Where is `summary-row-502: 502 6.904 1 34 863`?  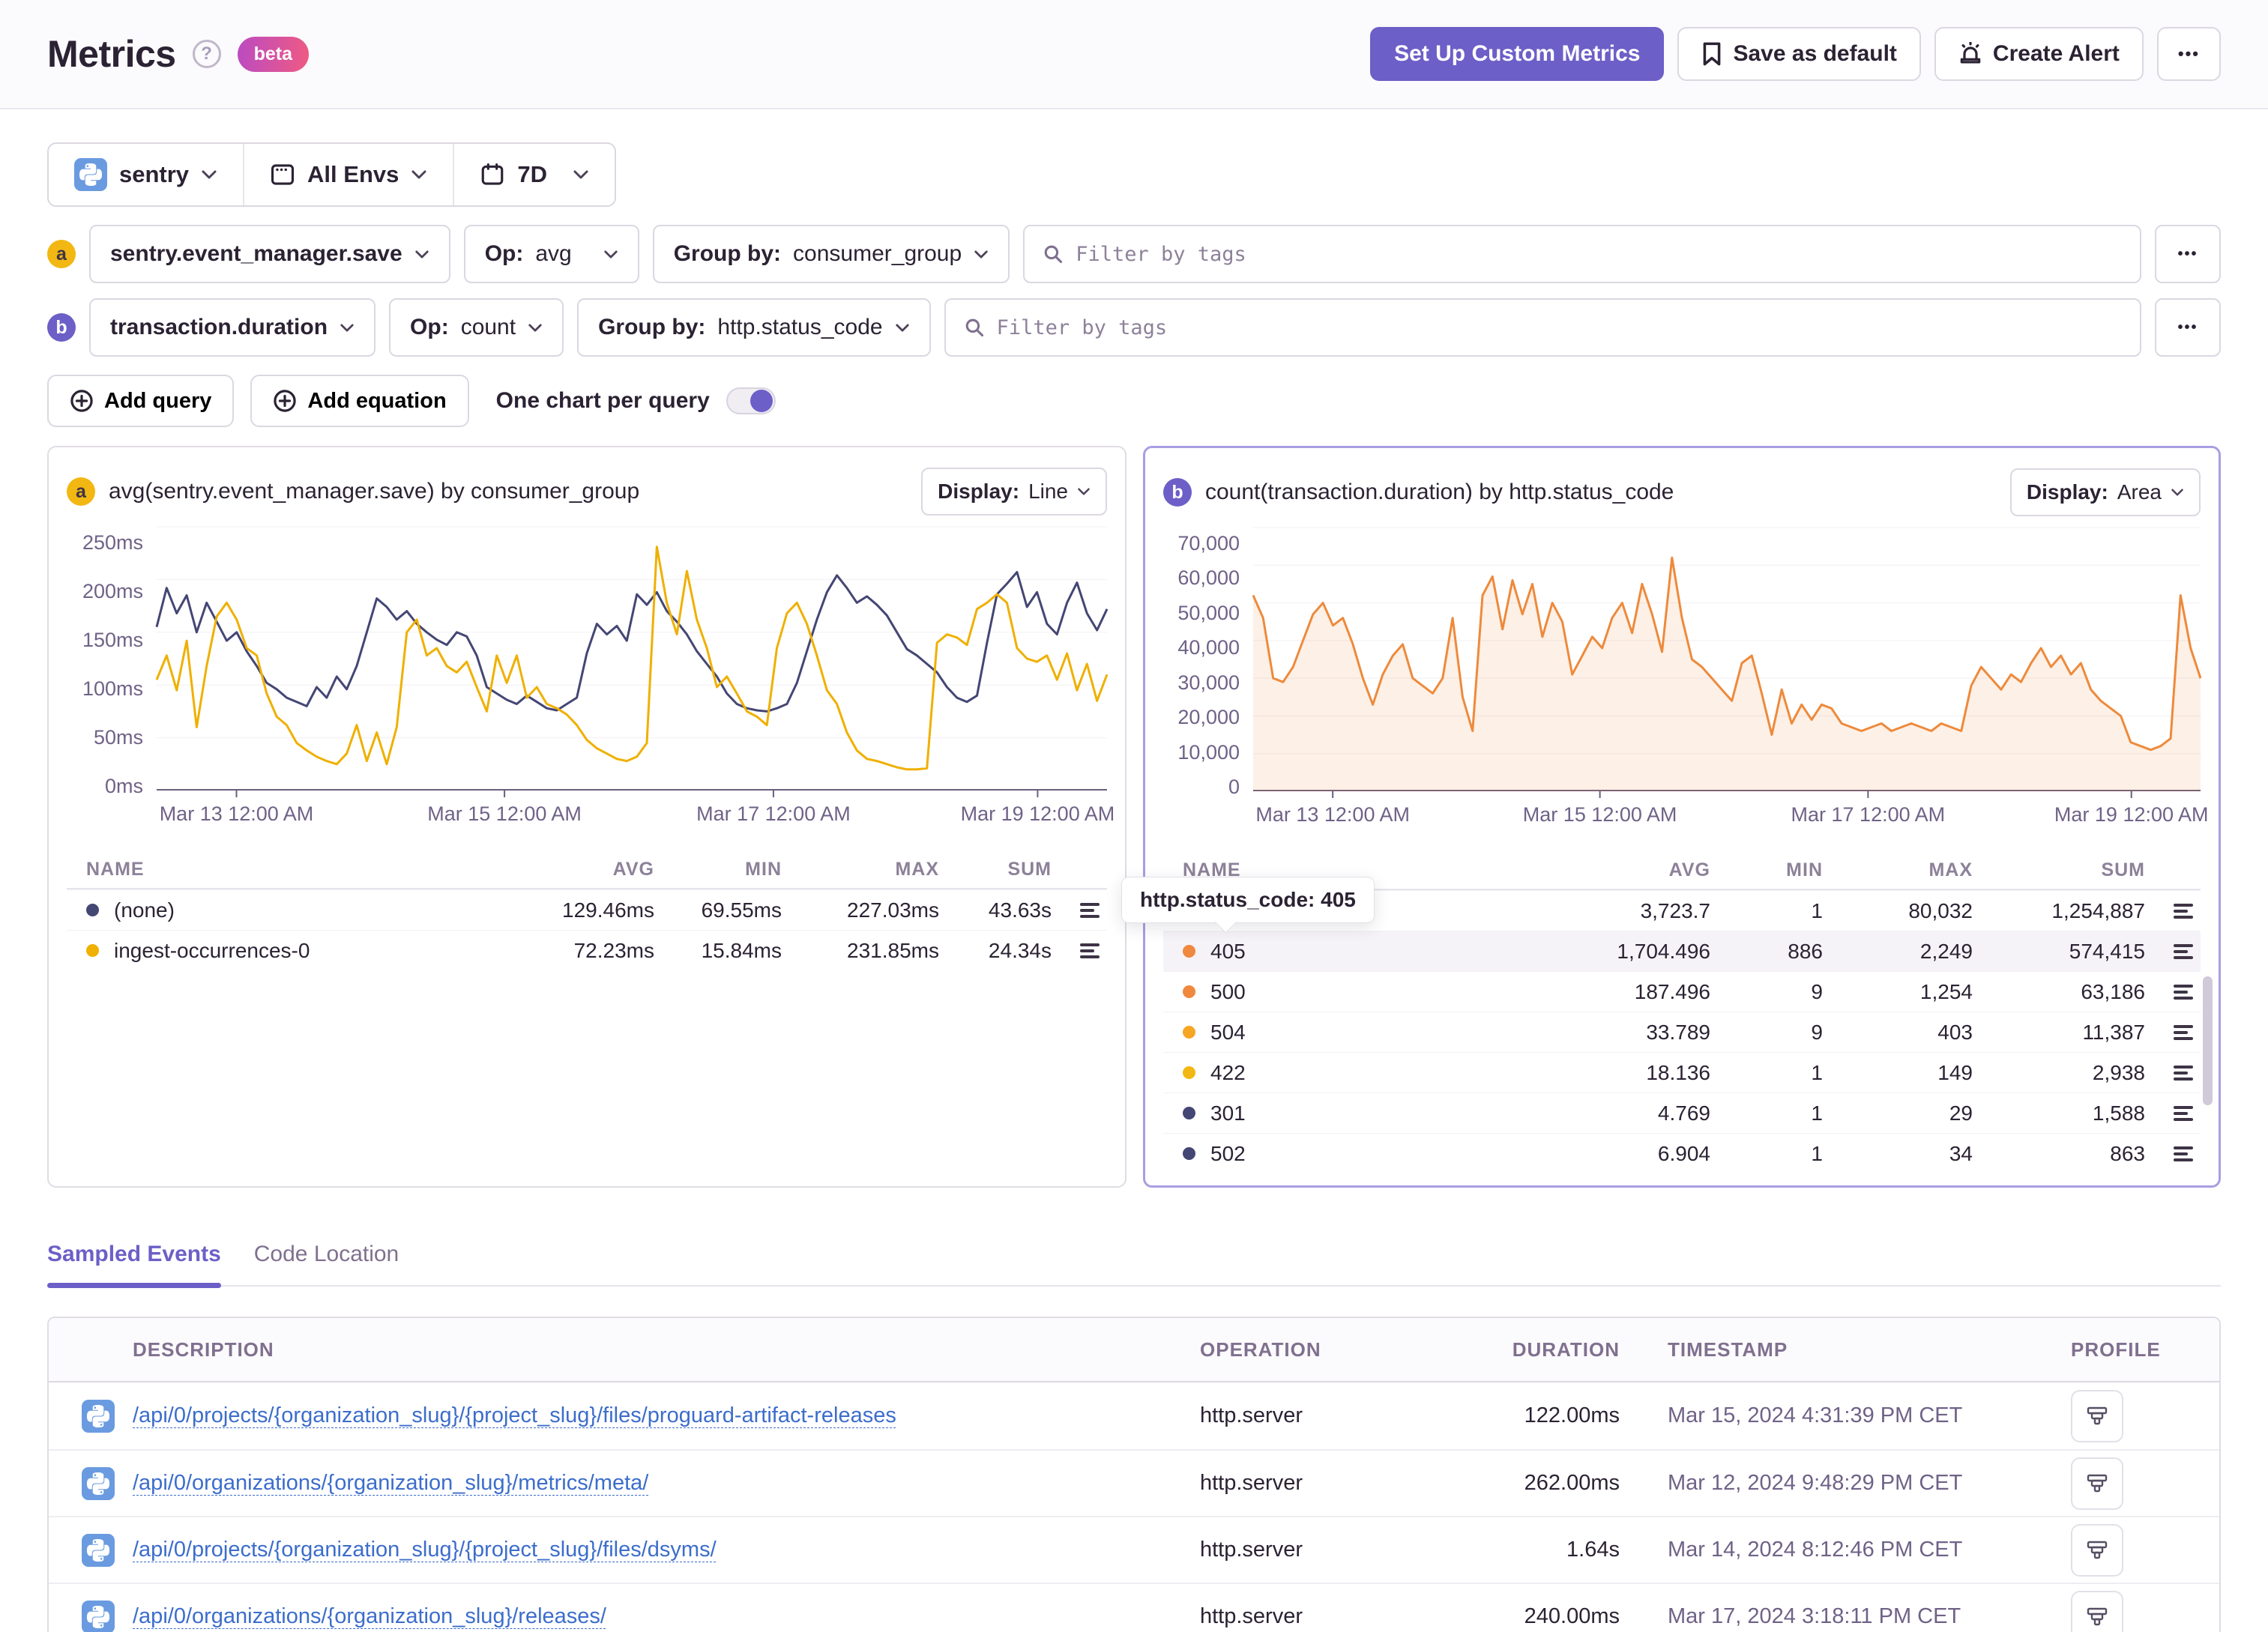
summary-row-502: 502 6.904 1 34 863 is located at coordinates (1682, 1153).